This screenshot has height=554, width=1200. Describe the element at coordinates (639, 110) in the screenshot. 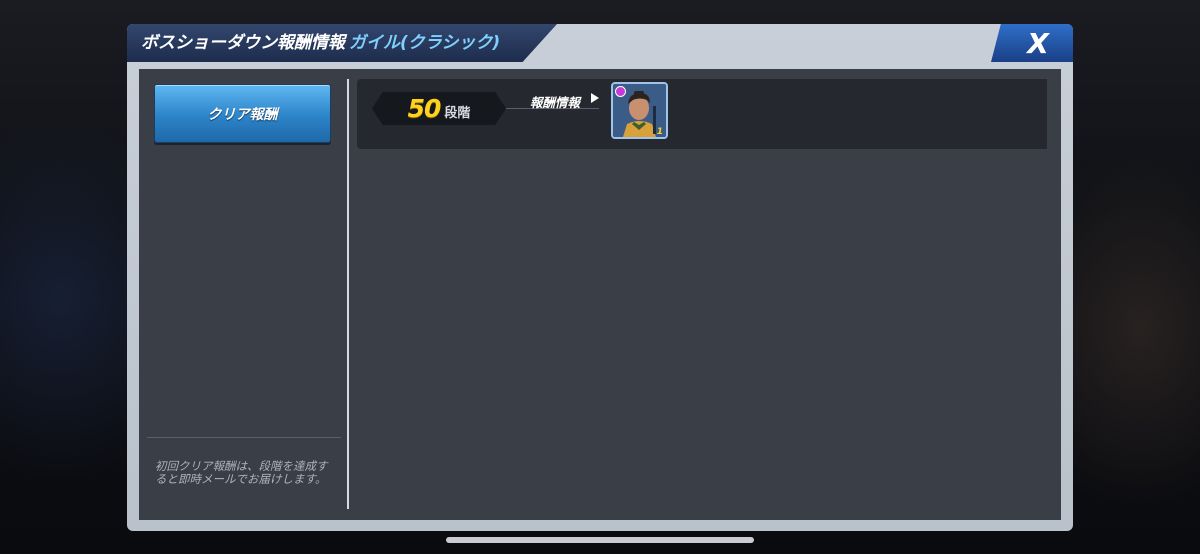

I see `reward-item-character-icon: 1` at that location.